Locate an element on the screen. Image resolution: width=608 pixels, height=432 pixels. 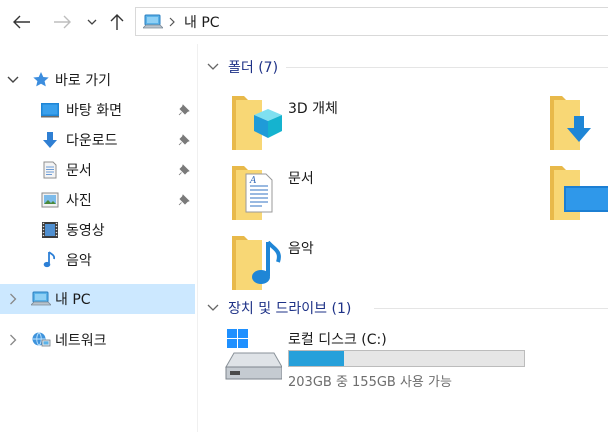
breadcrumb-this-pc: 내 PC is located at coordinates (202, 22).